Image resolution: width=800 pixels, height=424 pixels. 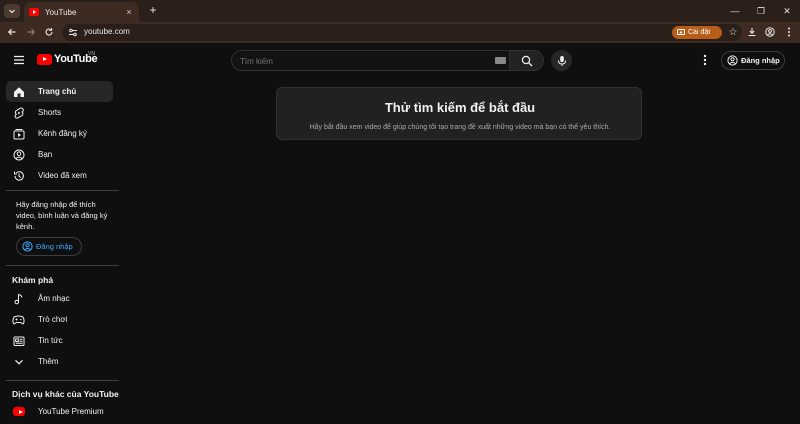 I want to click on menu-icon, so click(x=19, y=60).